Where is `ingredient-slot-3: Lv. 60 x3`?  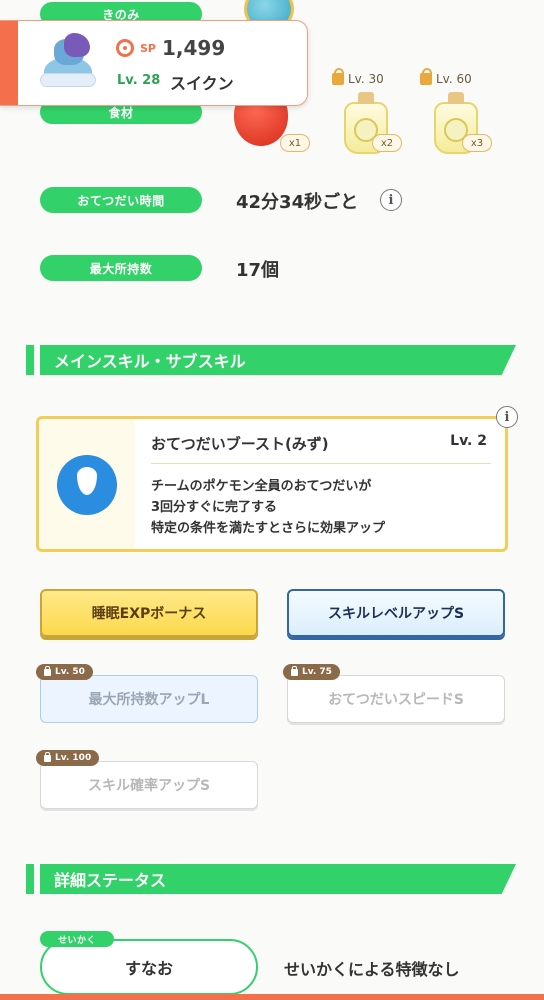
ingredient-slot-3: Lv. 60 x3 is located at coordinates (456, 111).